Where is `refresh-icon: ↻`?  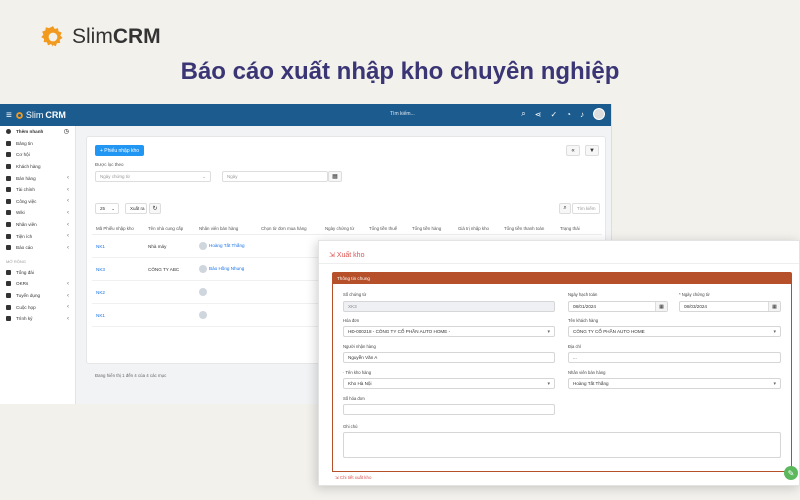
refresh-icon: ↻ is located at coordinates (155, 208).